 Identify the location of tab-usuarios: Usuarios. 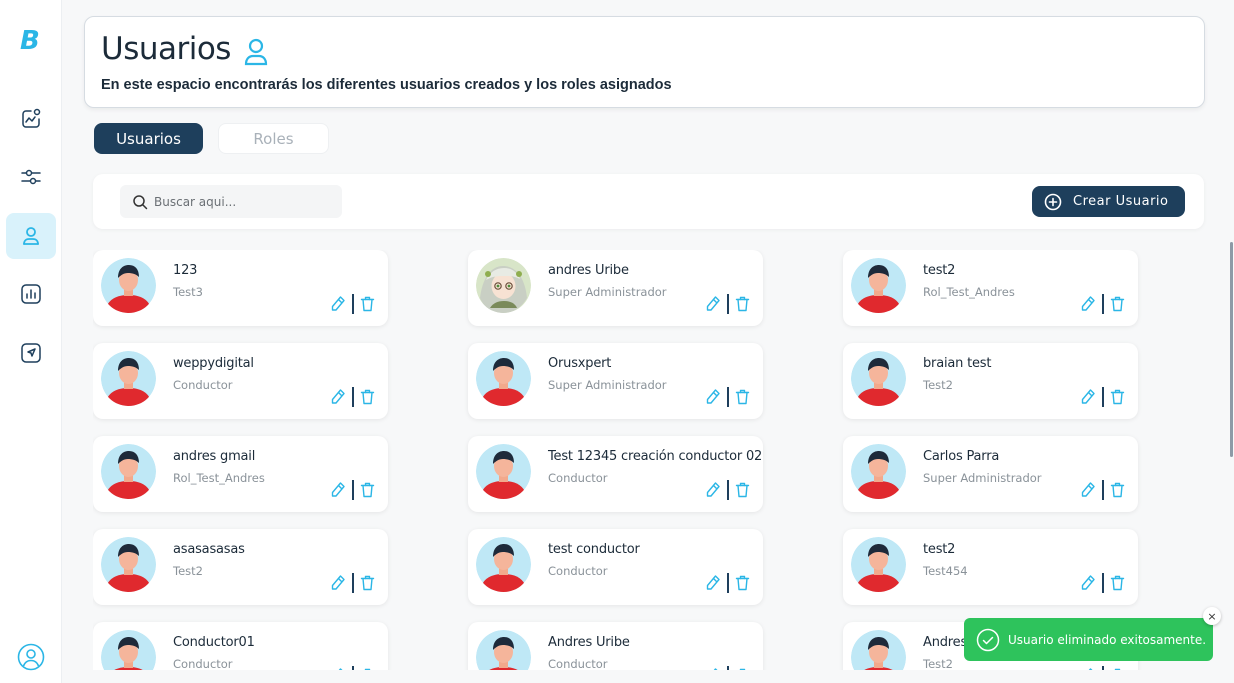
(148, 138).